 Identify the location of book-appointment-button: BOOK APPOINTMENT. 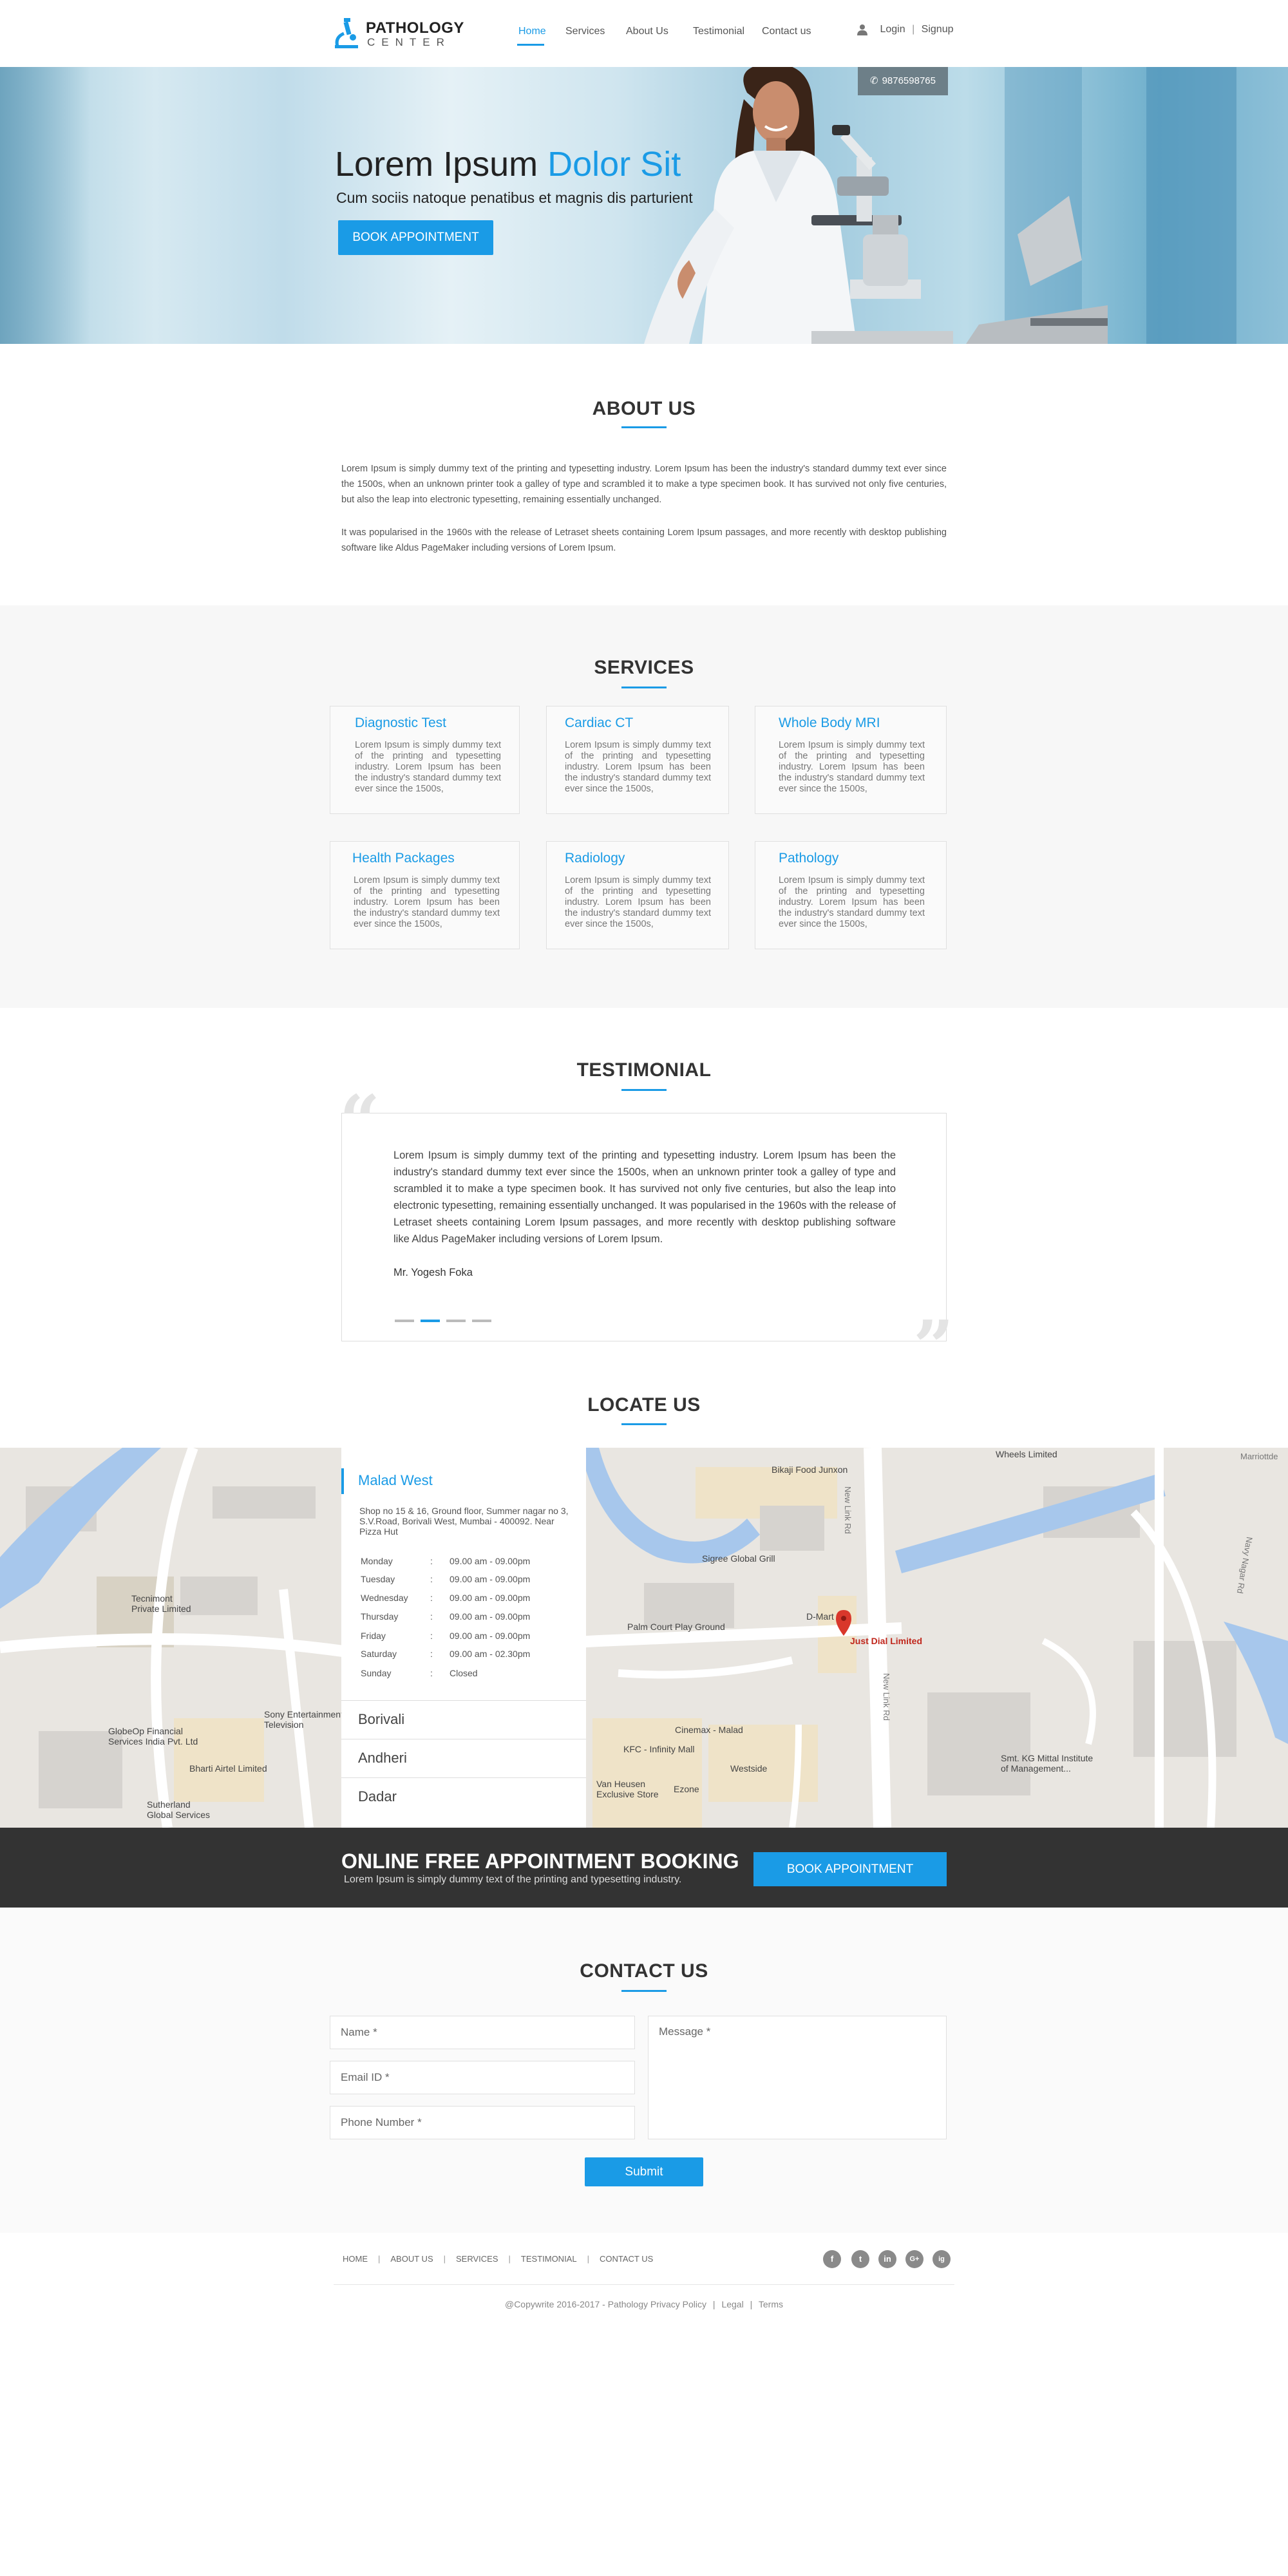
(415, 238).